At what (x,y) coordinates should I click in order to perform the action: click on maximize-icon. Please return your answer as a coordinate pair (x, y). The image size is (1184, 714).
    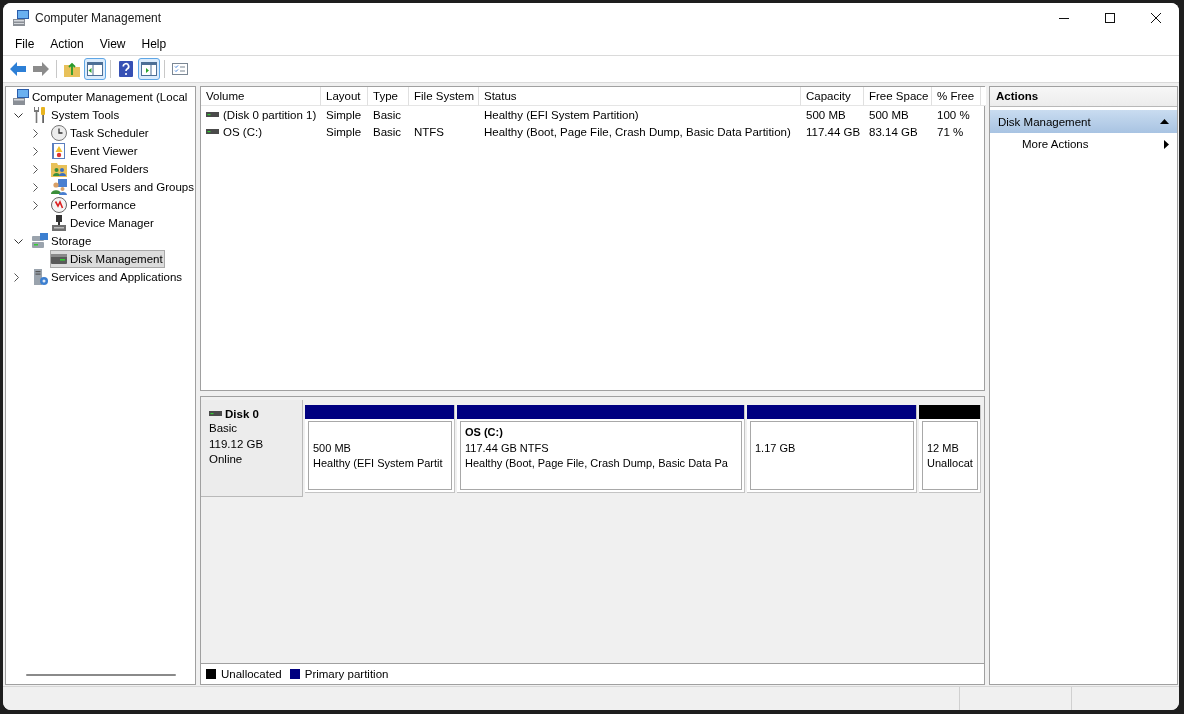
    Looking at the image, I should click on (1110, 18).